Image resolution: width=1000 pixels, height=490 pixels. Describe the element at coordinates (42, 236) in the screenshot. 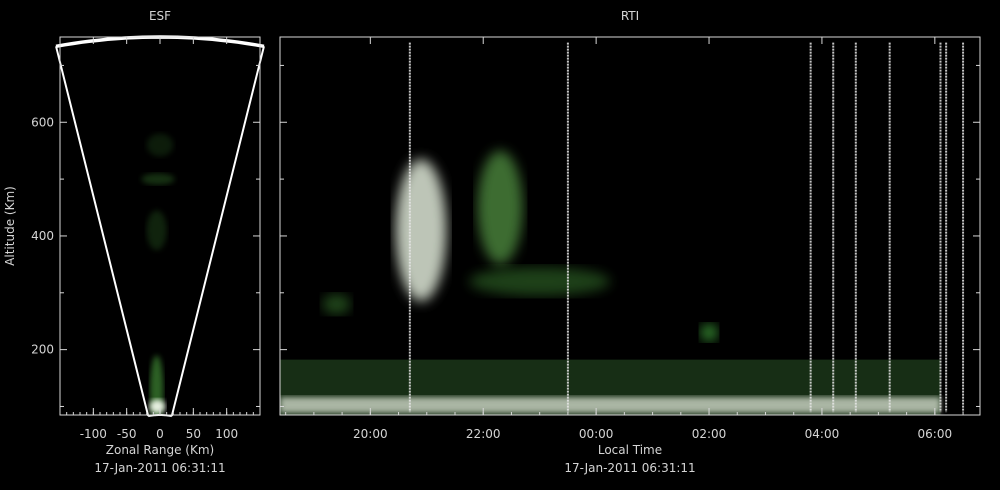

I see `esf-ytick-label: 400` at that location.